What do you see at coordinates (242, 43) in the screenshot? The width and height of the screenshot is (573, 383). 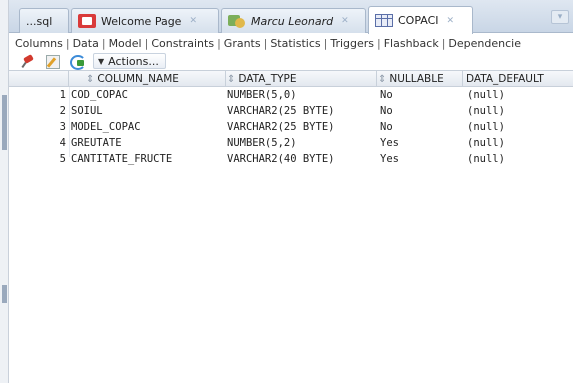 I see `subtab-grants: Grants` at bounding box center [242, 43].